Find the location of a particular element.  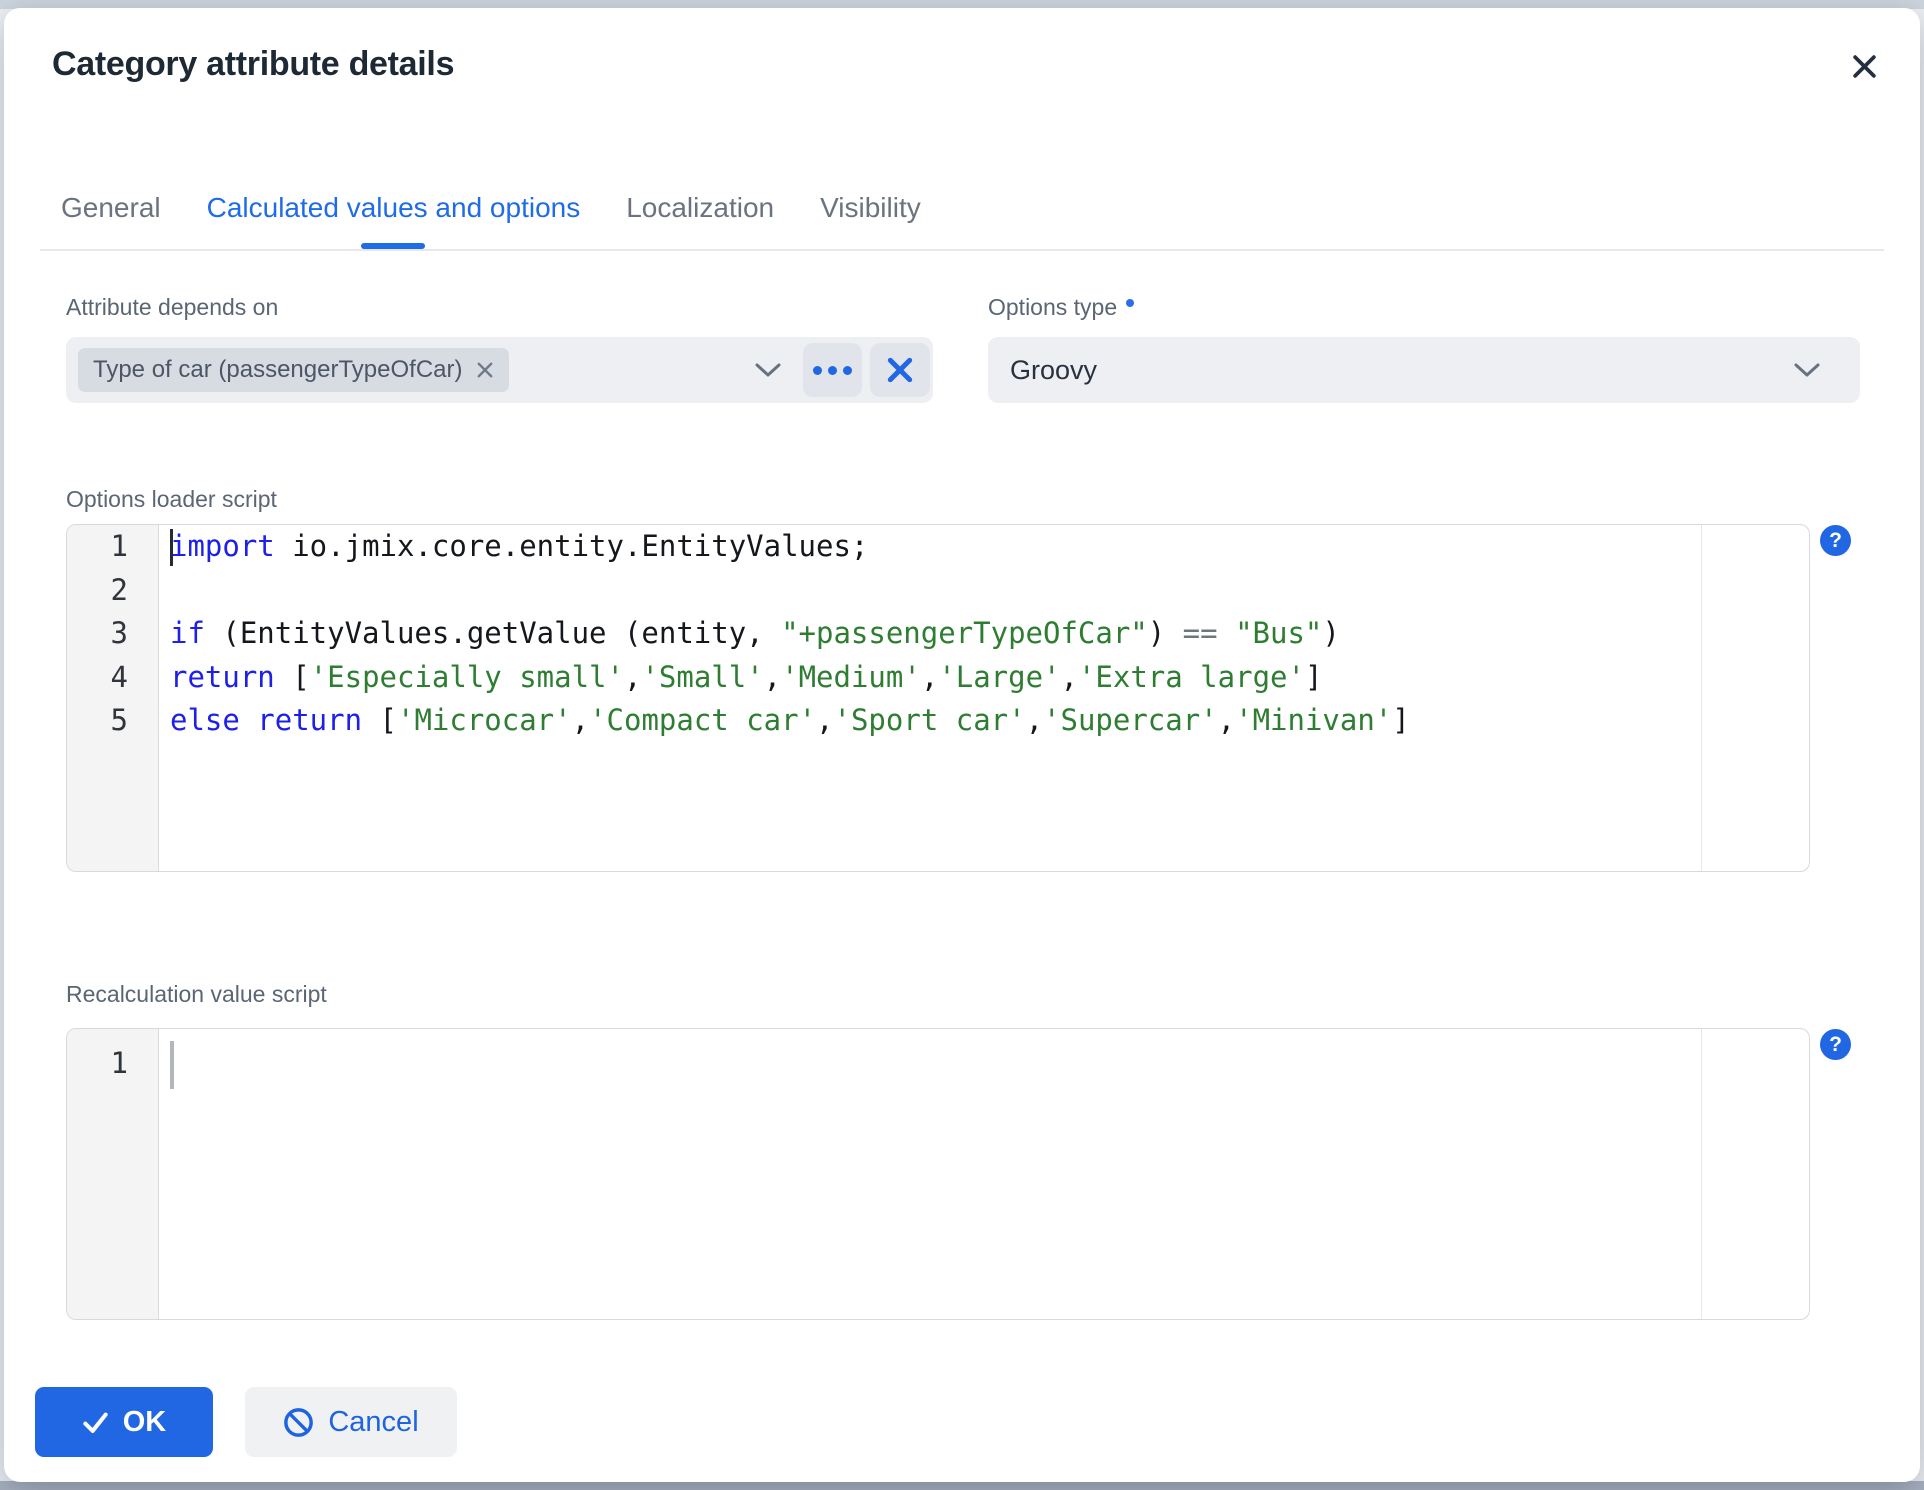

line-number: 2 is located at coordinates (119, 589).